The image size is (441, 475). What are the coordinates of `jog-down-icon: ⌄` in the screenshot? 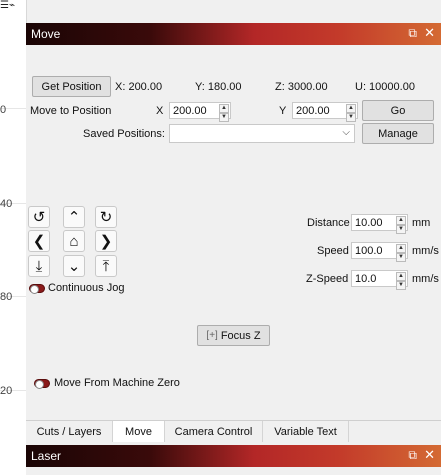 It's located at (74, 266).